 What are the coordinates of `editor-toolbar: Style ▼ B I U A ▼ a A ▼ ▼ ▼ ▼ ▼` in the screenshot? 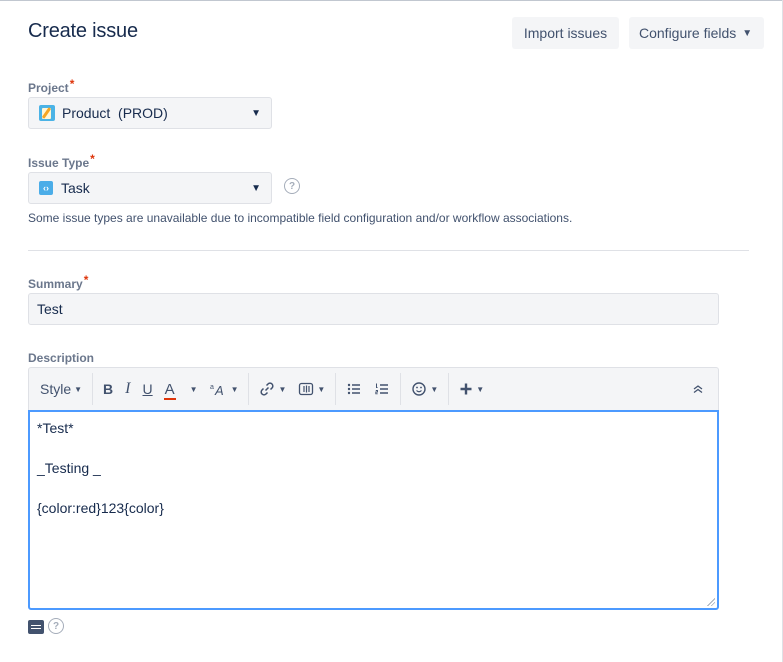 It's located at (373, 388).